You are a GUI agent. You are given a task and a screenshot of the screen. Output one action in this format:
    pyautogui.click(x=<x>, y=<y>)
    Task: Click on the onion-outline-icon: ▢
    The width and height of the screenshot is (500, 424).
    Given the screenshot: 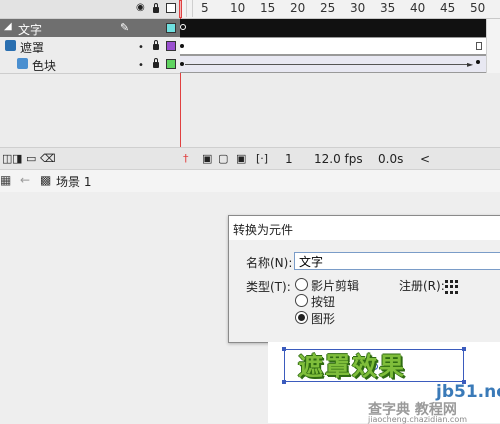 What is the action you would take?
    pyautogui.click(x=223, y=158)
    